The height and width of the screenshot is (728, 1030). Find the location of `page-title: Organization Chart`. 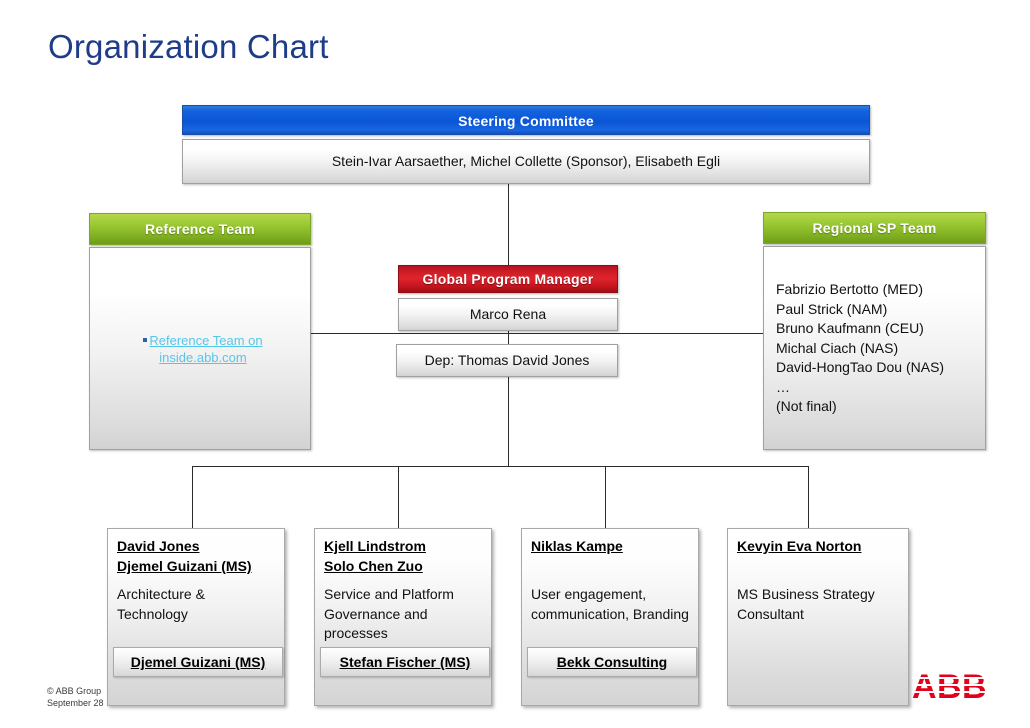

page-title: Organization Chart is located at coordinates (188, 46).